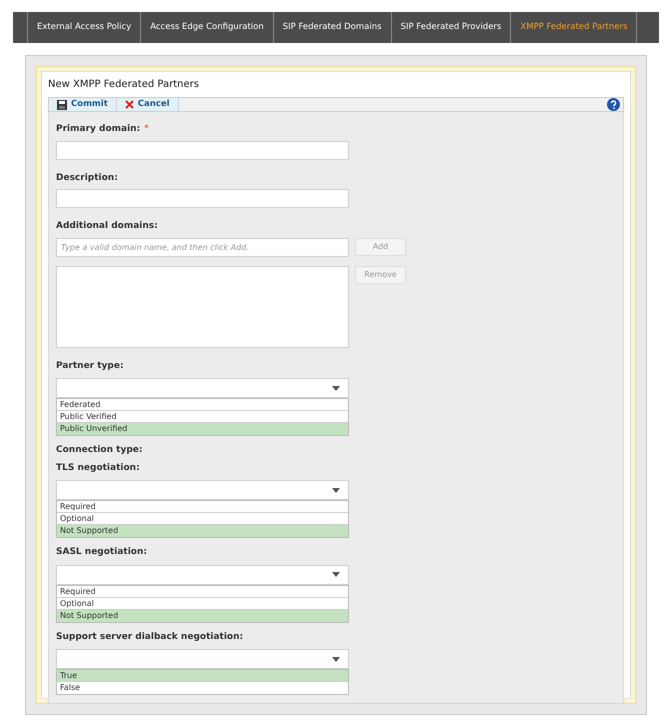 The image size is (672, 724). I want to click on save-icon, so click(62, 105).